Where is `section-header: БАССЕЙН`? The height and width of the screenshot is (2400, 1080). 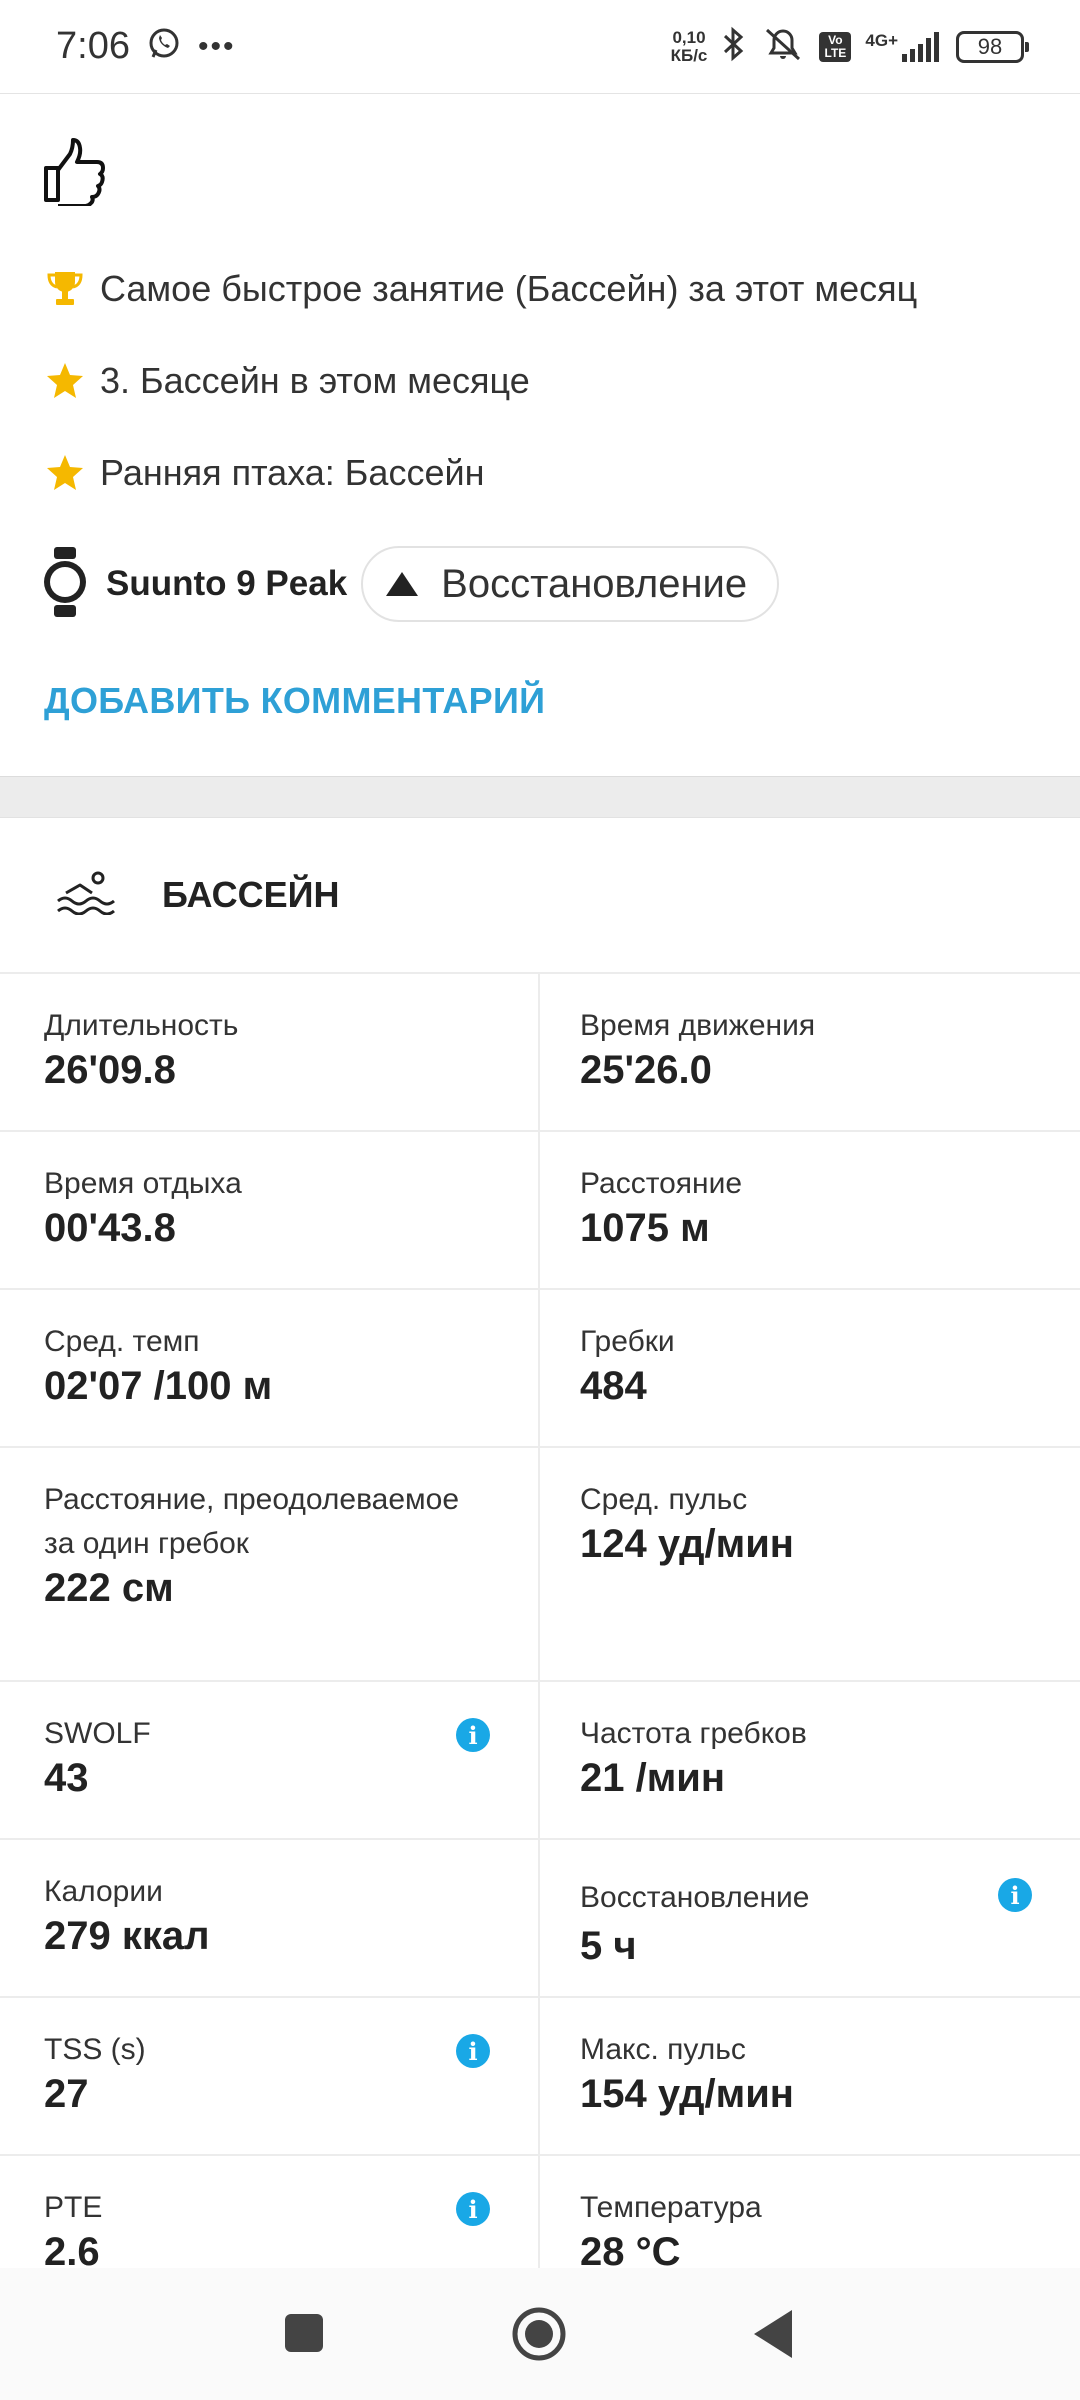
section-header: БАССЕЙН is located at coordinates (540, 896).